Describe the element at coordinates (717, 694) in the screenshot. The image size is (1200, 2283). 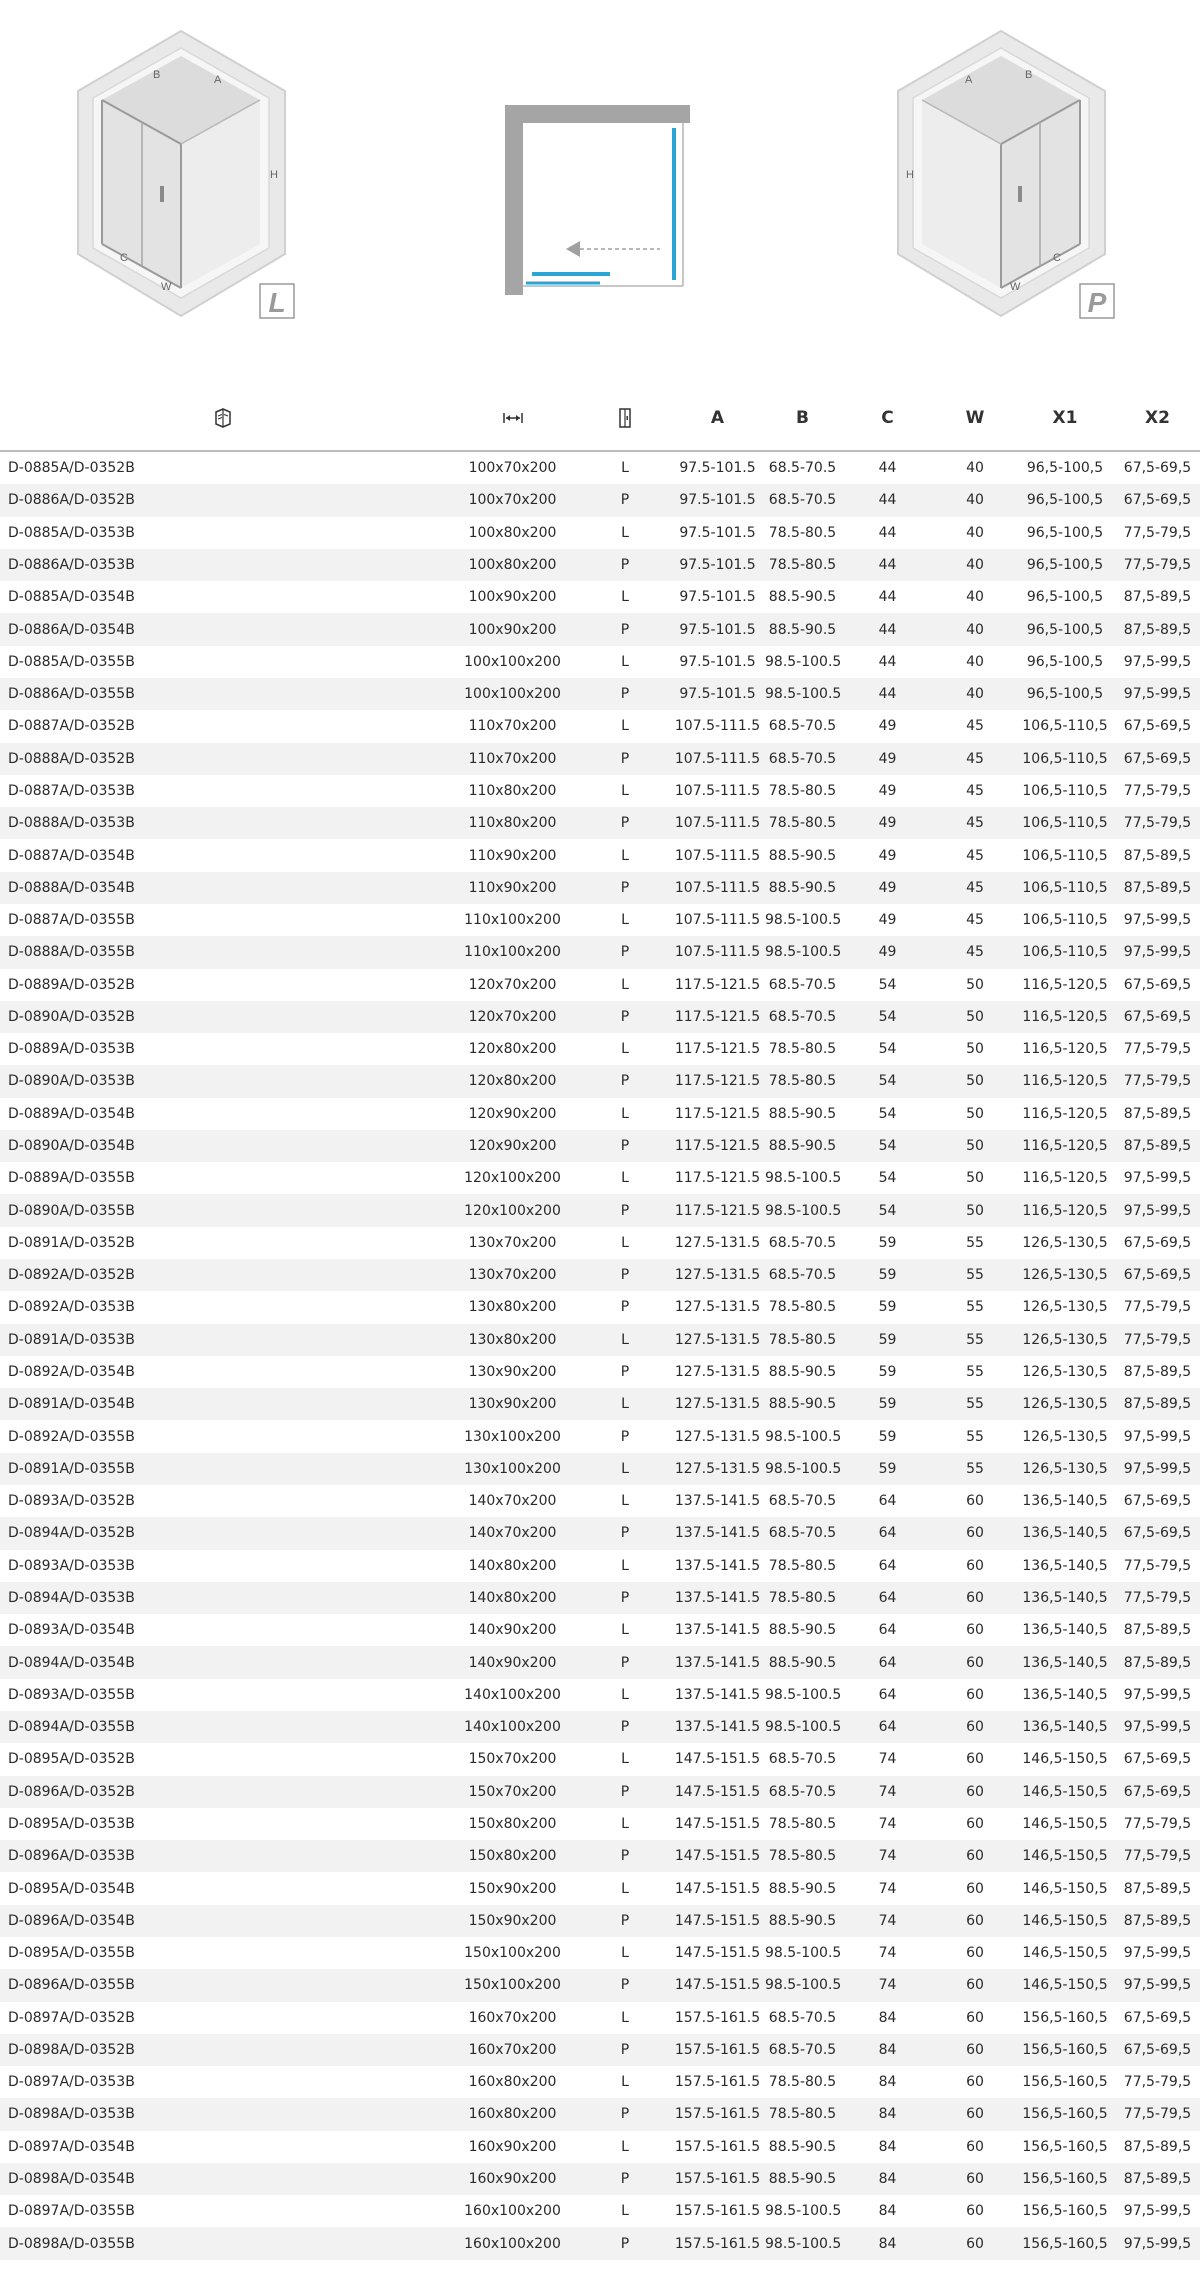
I see `a-cell: 97.5-101.5` at that location.